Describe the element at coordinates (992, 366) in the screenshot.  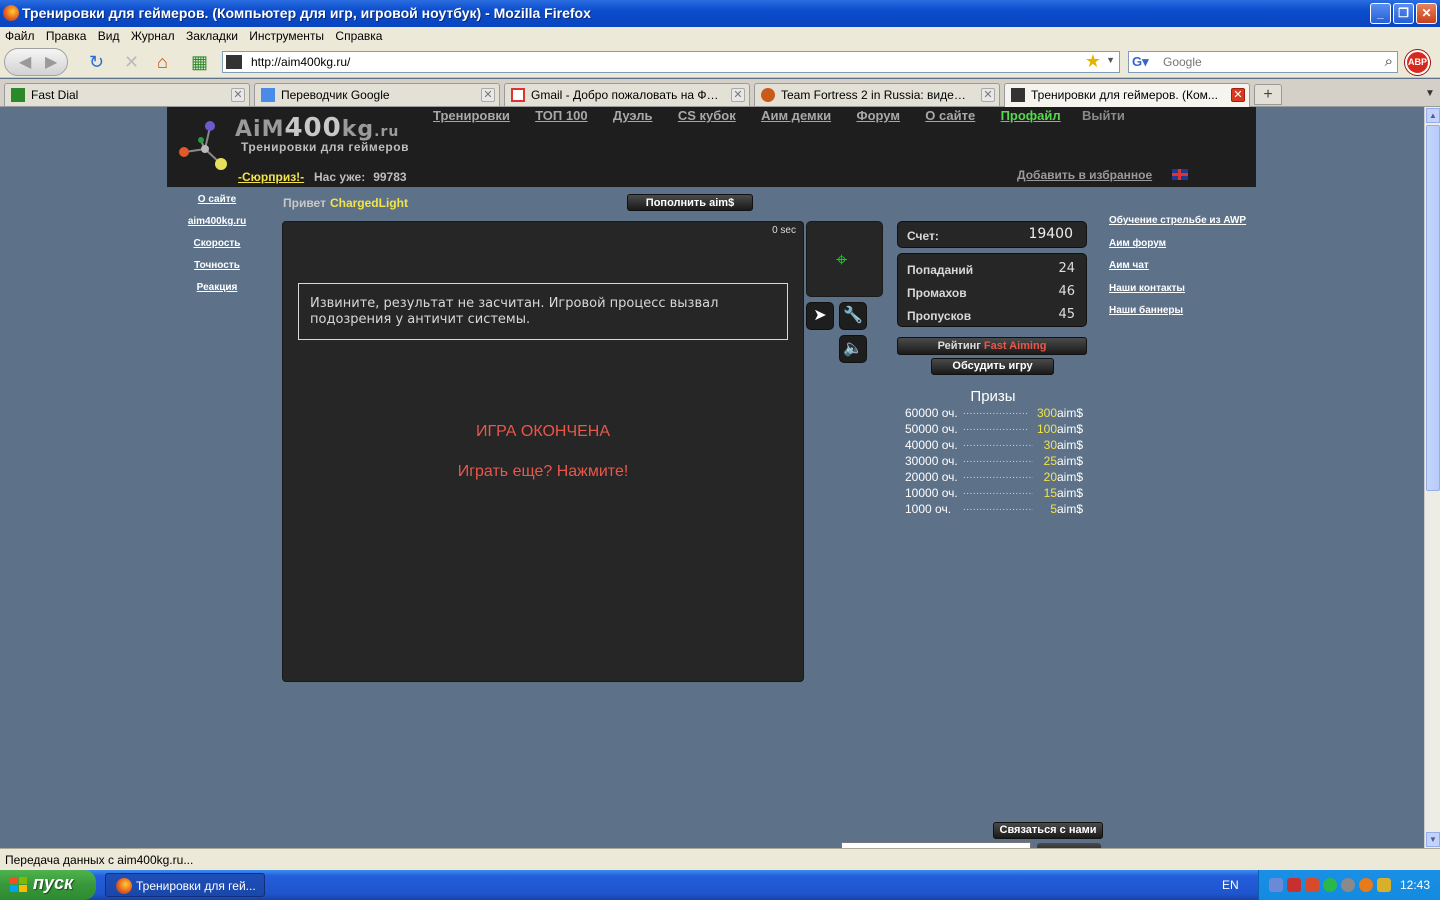
I see `discuss-game-button: Обсудить игру` at that location.